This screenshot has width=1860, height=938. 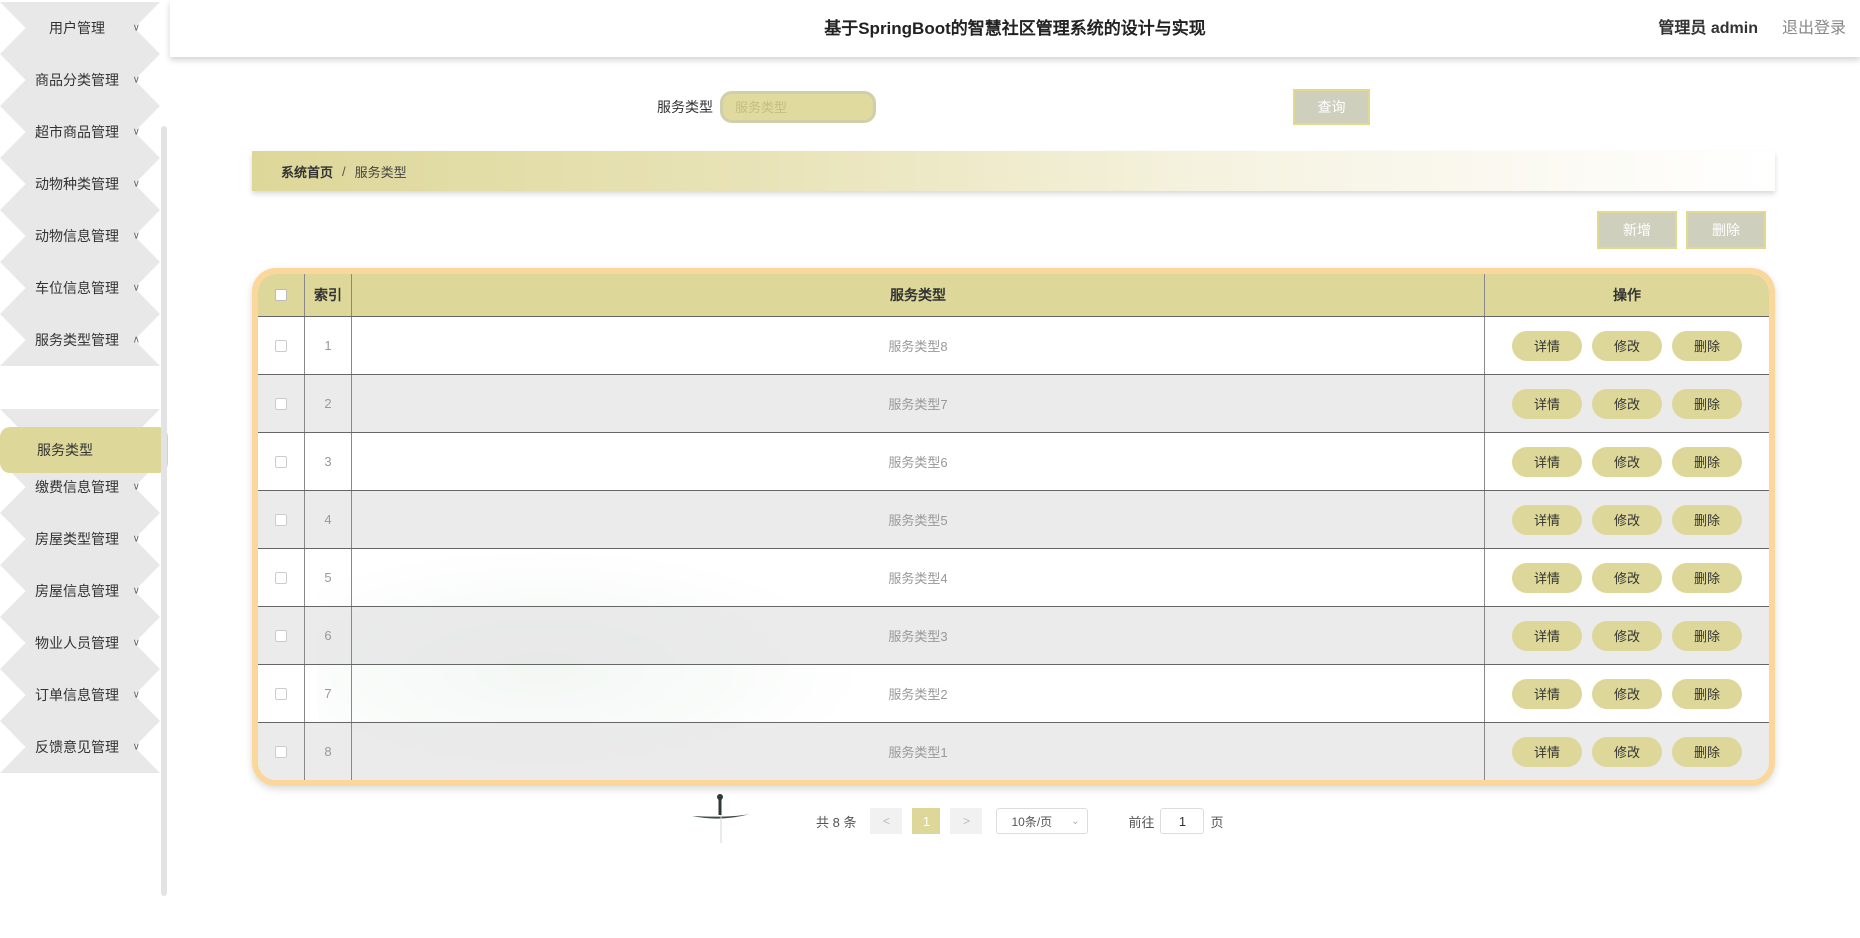 I want to click on logout-link: 退出登录, so click(x=1814, y=28).